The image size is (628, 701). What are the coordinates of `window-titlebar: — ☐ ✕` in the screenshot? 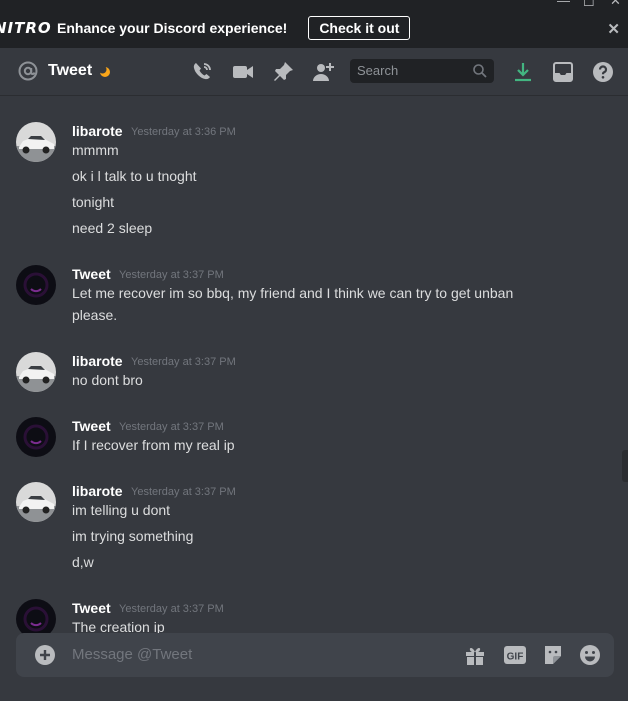 It's located at (314, 4).